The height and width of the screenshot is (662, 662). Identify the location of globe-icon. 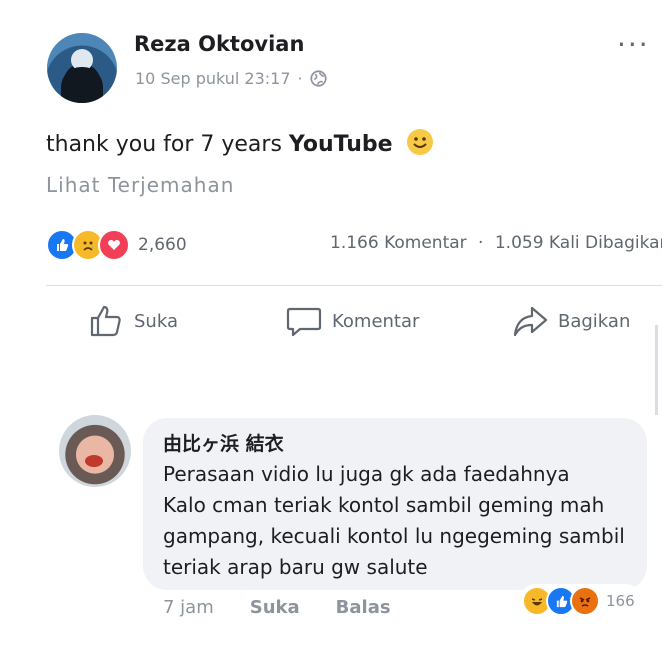
(318, 78).